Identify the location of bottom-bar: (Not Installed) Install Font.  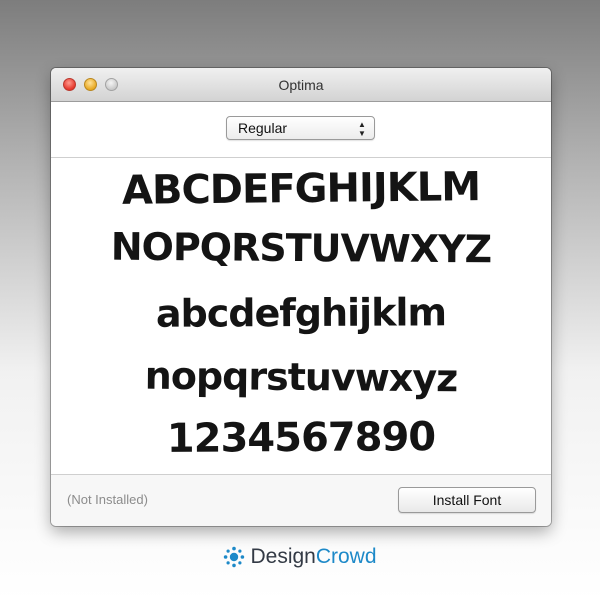
(301, 500).